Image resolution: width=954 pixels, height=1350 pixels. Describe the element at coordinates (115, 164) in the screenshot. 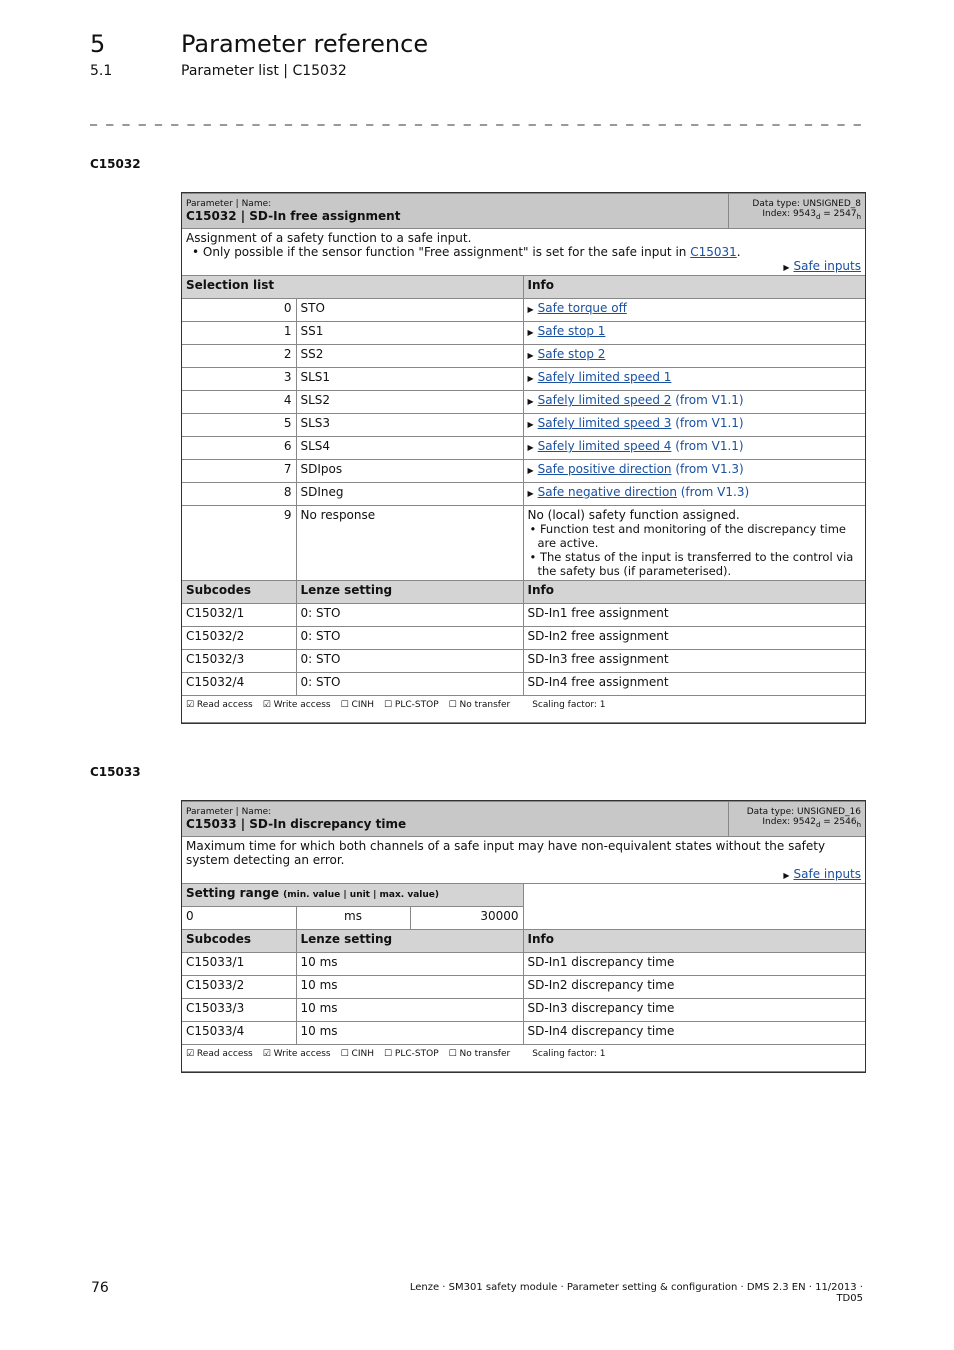

I see `param-heading: C15032` at that location.